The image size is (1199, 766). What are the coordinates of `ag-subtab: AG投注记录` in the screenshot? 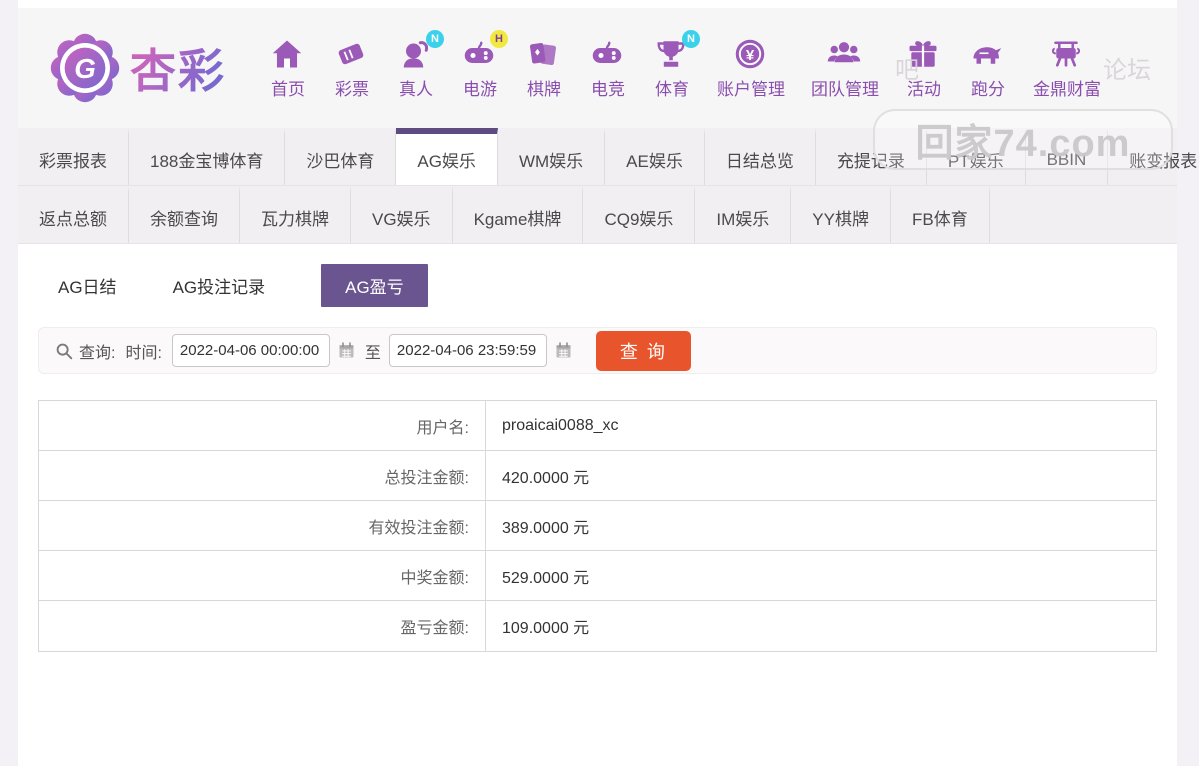 It's located at (219, 285).